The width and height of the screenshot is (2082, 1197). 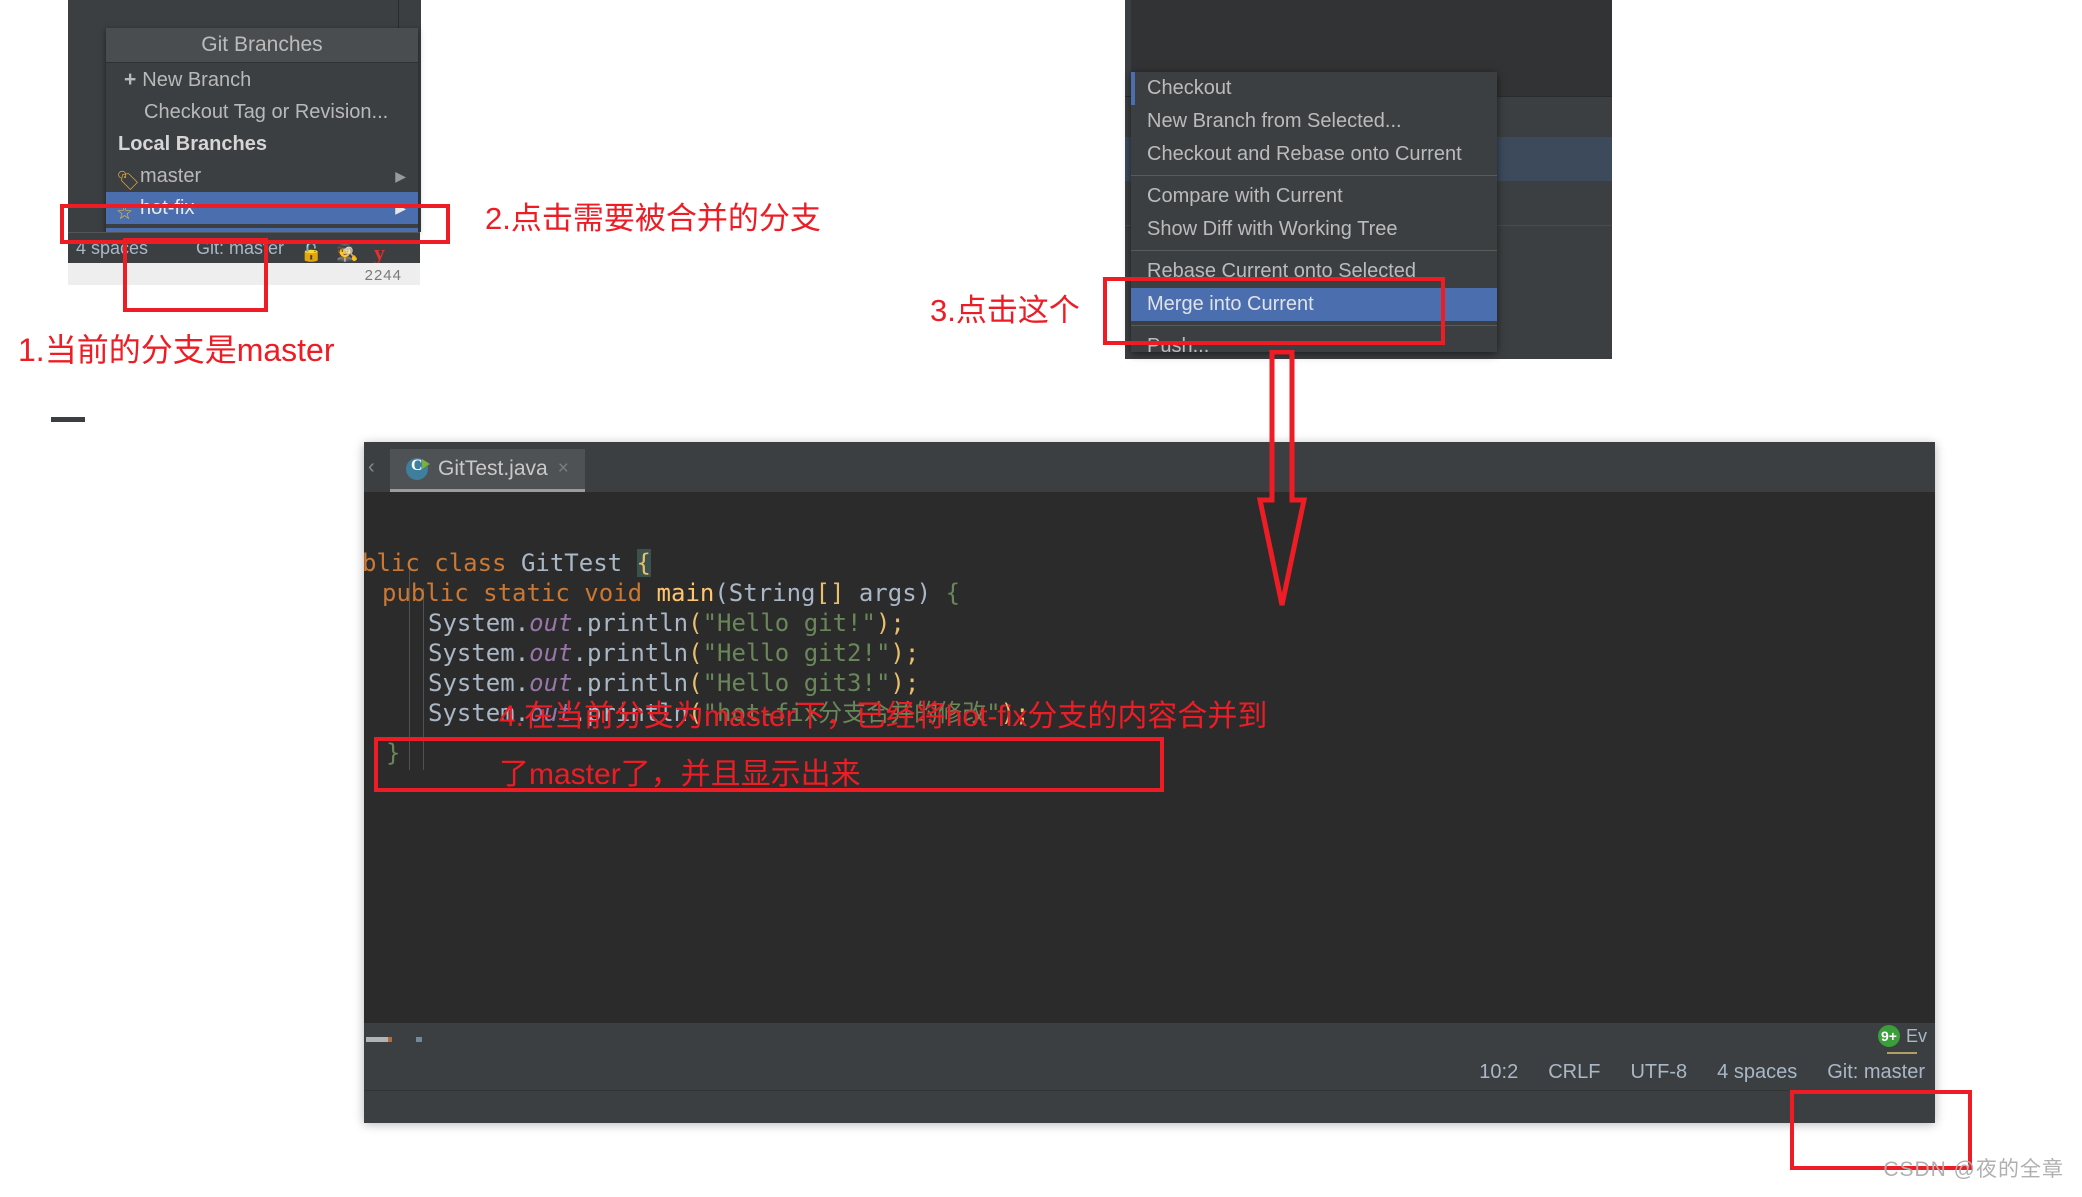 What do you see at coordinates (1149, 1072) in the screenshot?
I see `editor-status-bar: 10:2 CRLF UTF-8 4 spaces Git: master` at bounding box center [1149, 1072].